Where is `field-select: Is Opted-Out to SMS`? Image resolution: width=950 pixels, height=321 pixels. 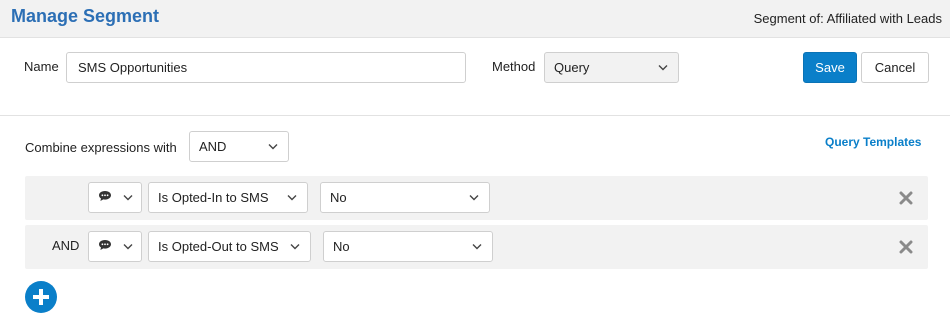 field-select: Is Opted-Out to SMS is located at coordinates (229, 246).